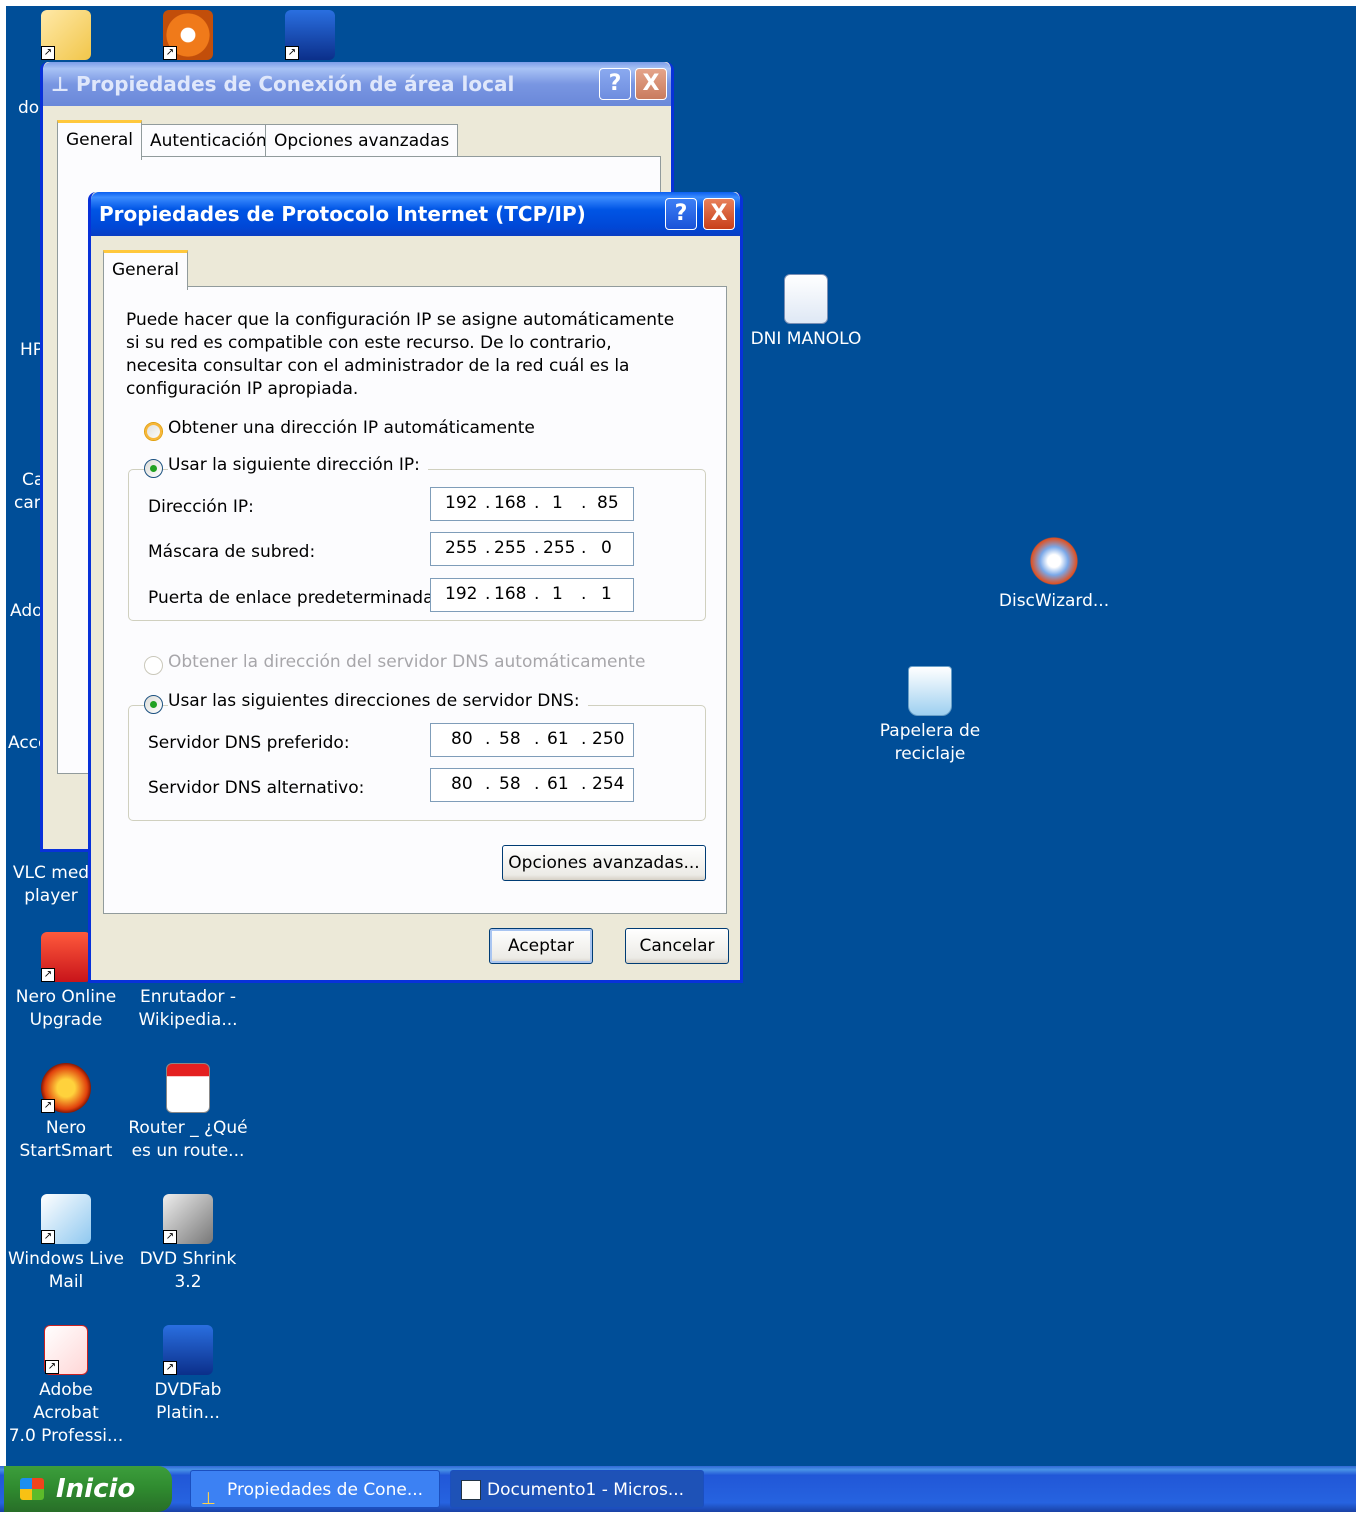 The height and width of the screenshot is (1518, 1356). I want to click on ip-octet: 61, so click(558, 784).